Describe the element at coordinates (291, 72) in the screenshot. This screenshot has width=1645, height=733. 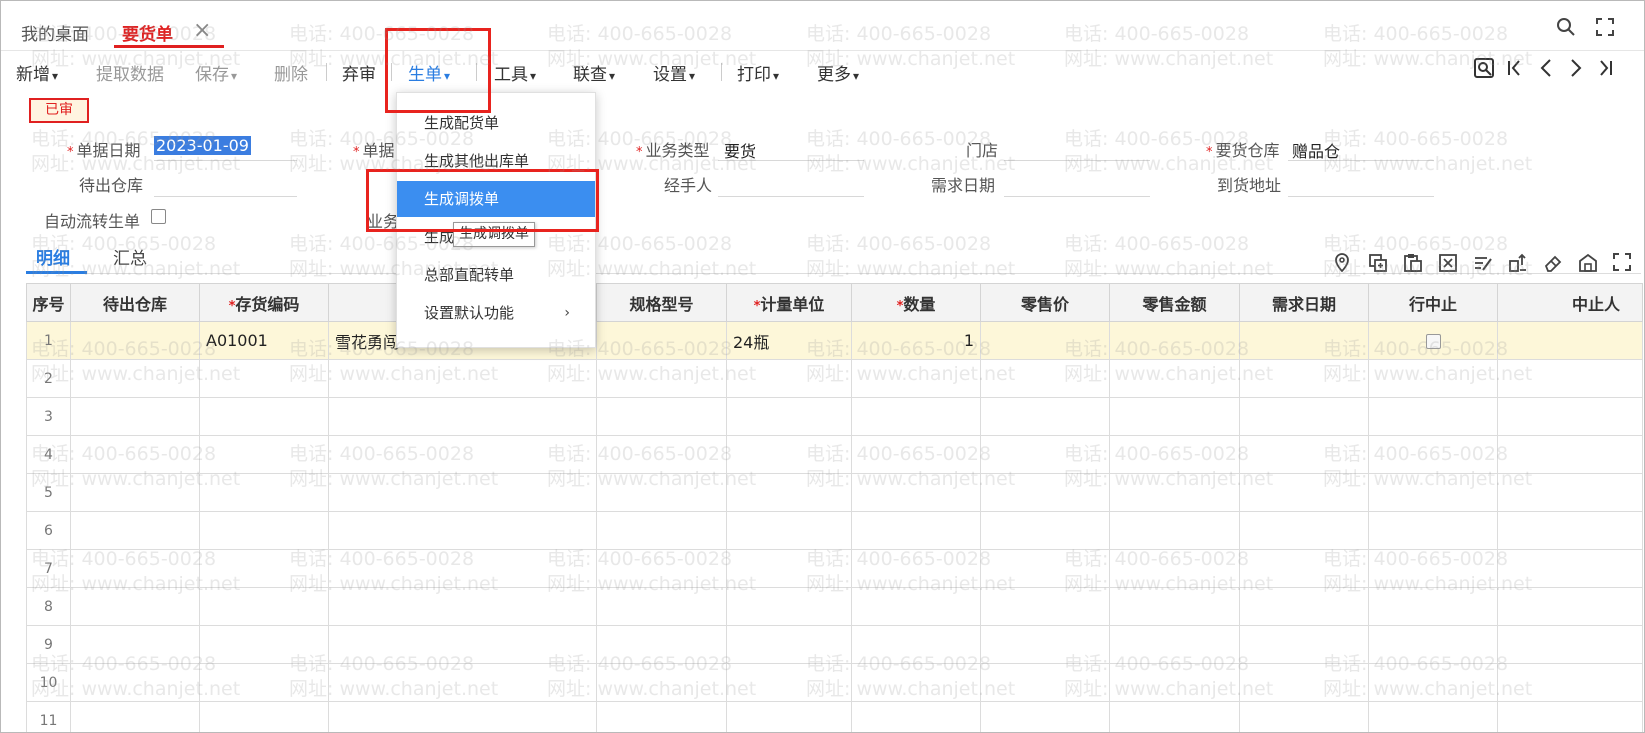
I see `delete-button: 删除` at that location.